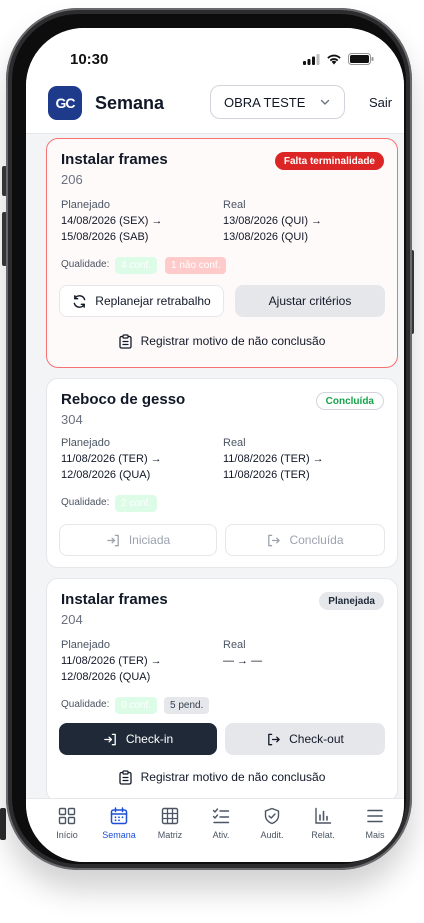 Image resolution: width=424 pixels, height=923 pixels. I want to click on quality-chip-nonconf: 1 não conf., so click(196, 265).